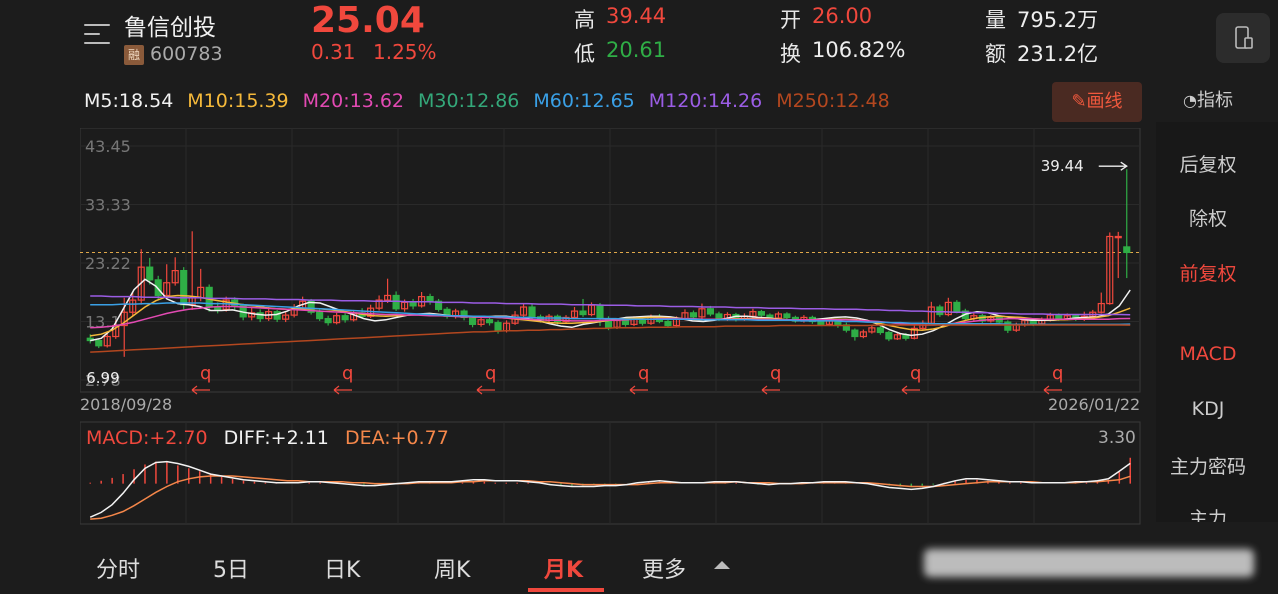  What do you see at coordinates (584, 20) in the screenshot?
I see `high-label: 高` at bounding box center [584, 20].